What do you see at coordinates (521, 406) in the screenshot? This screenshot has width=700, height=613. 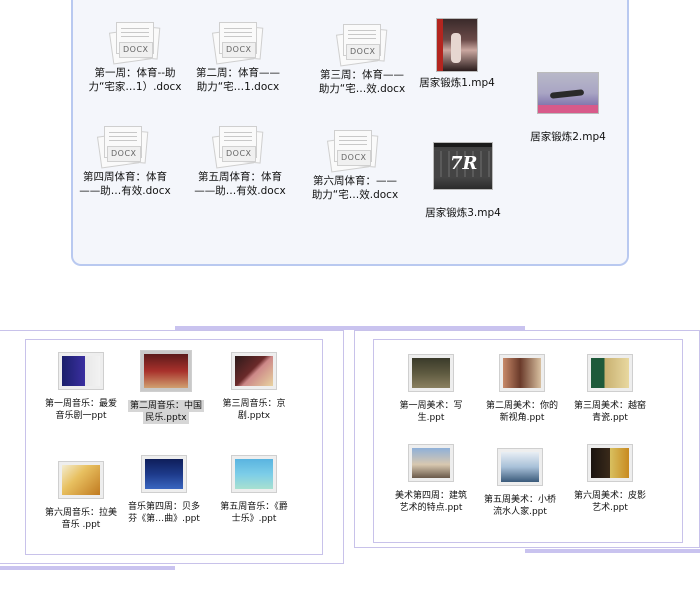 I see `file-label: 第二周美术：你的` at bounding box center [521, 406].